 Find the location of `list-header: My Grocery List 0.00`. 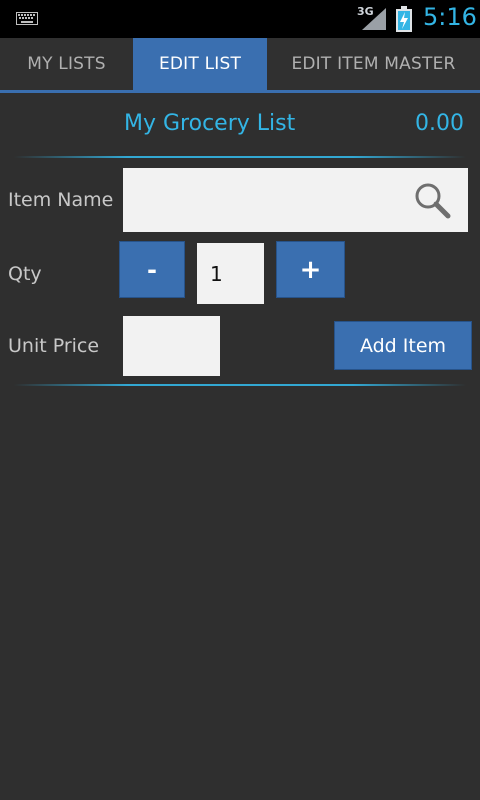

list-header: My Grocery List 0.00 is located at coordinates (240, 128).